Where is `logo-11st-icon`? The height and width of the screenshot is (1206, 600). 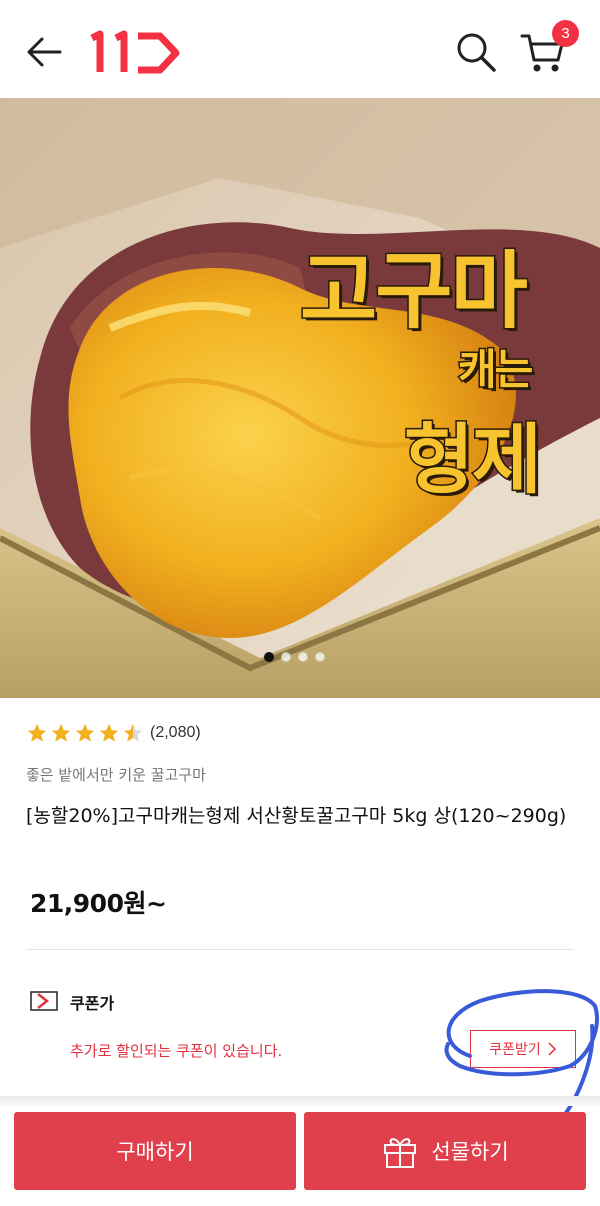 logo-11st-icon is located at coordinates (134, 52).